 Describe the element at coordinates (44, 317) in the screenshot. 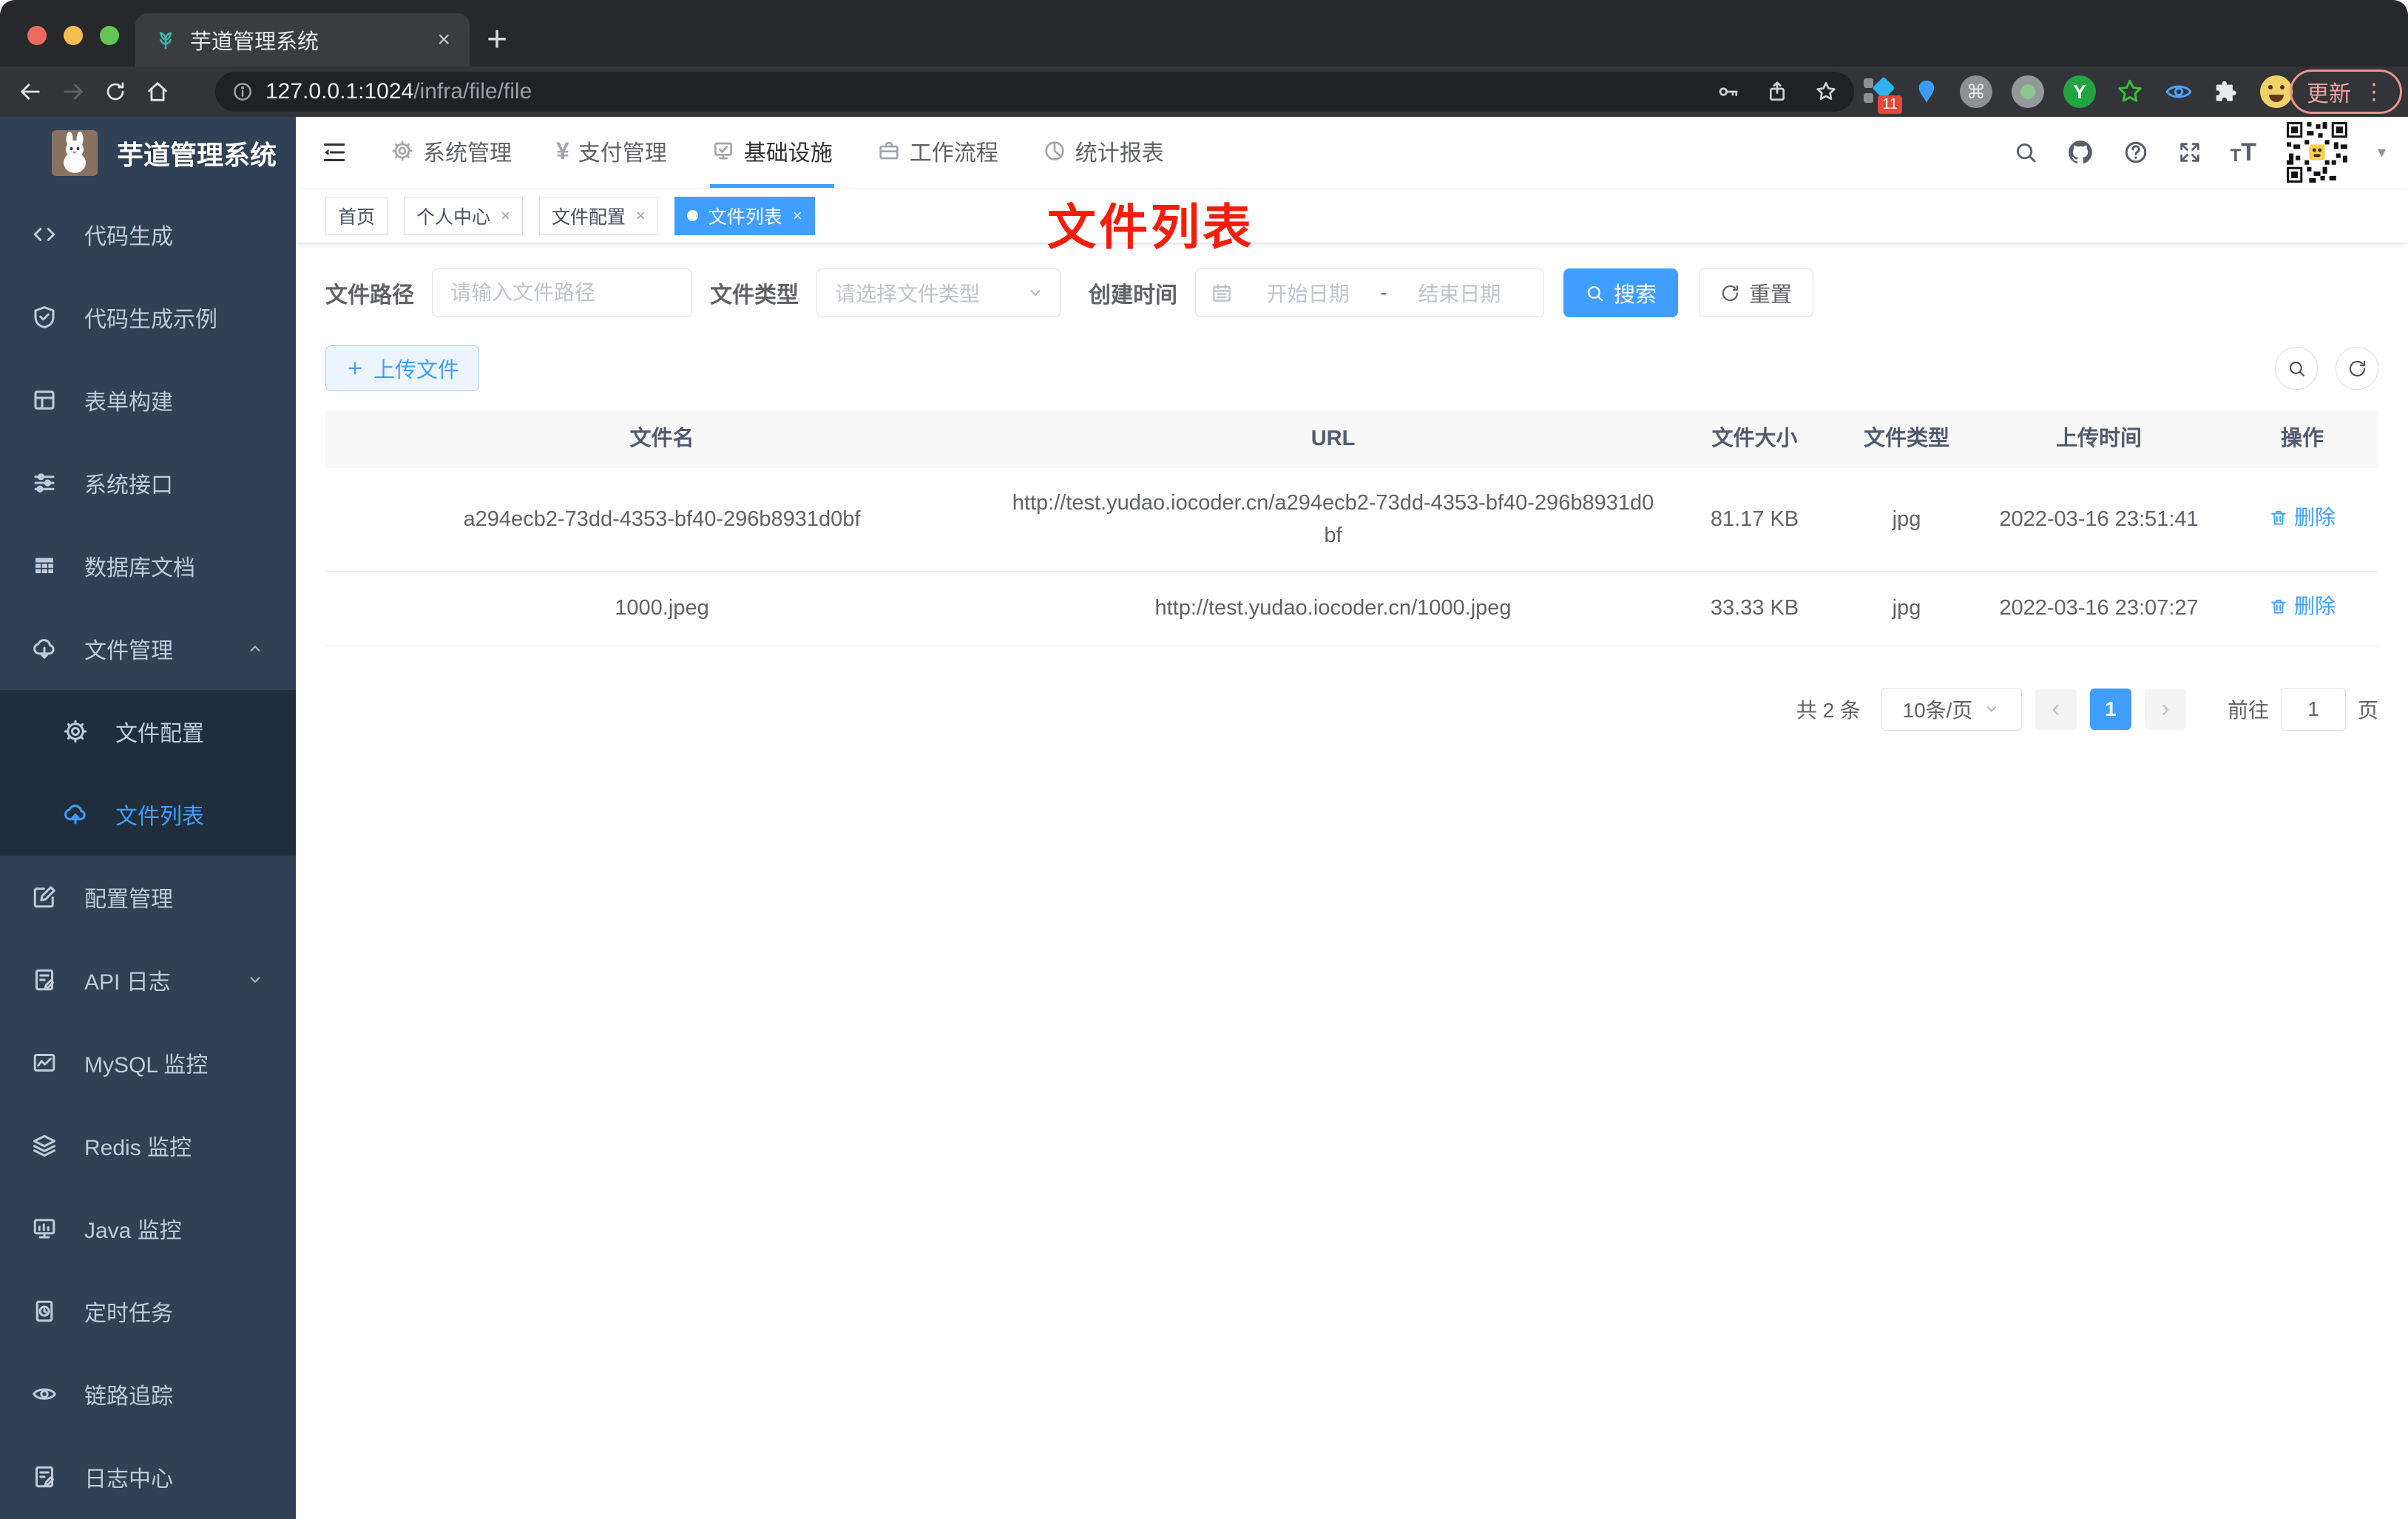

I see `shield-check-icon` at that location.